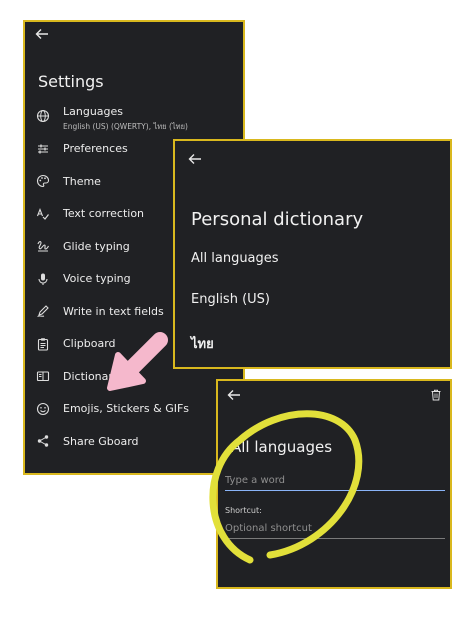 The width and height of the screenshot is (474, 632). What do you see at coordinates (96, 246) in the screenshot?
I see `menu-item-label: Glide typing` at bounding box center [96, 246].